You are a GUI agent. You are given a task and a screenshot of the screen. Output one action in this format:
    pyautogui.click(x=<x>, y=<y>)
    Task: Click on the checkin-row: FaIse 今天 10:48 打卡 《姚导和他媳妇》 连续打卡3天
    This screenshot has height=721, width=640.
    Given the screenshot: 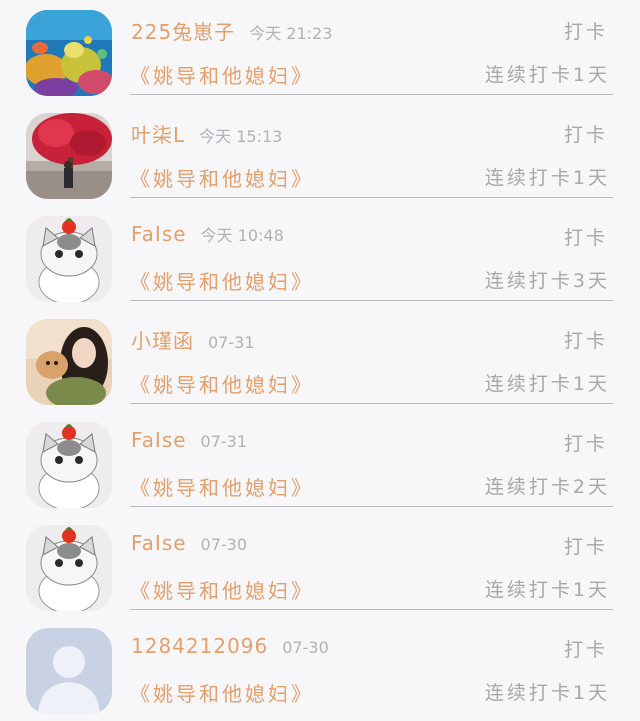 What is the action you would take?
    pyautogui.click(x=320, y=257)
    